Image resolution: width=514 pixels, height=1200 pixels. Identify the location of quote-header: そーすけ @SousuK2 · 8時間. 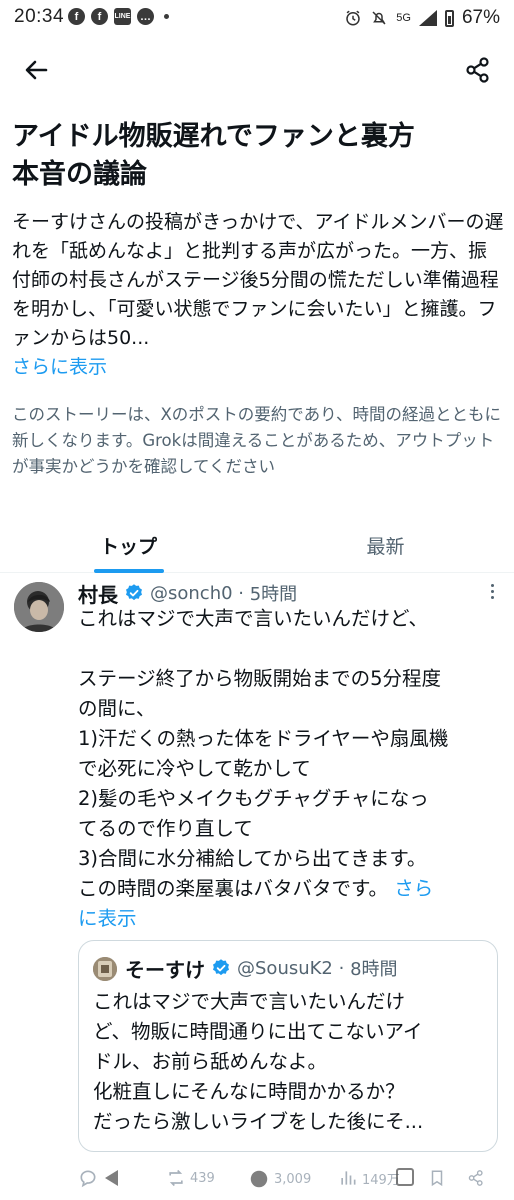
(310, 968).